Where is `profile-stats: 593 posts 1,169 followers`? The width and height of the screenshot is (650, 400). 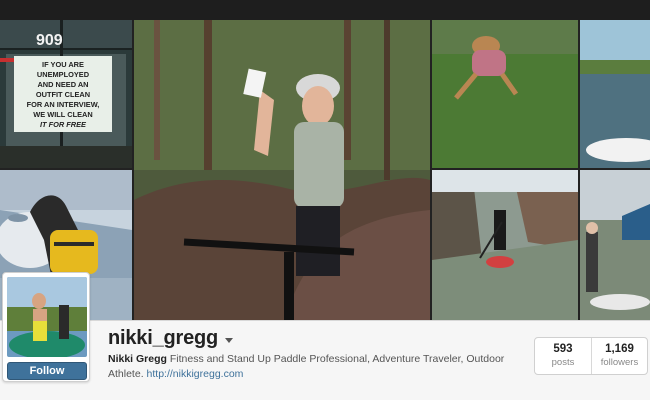
profile-stats: 593 posts 1,169 followers is located at coordinates (591, 356).